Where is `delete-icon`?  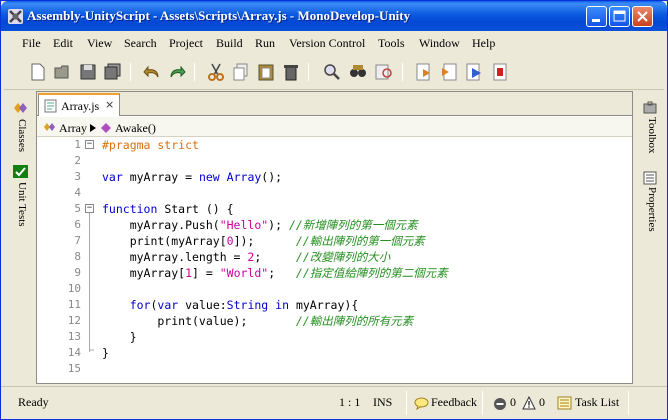 delete-icon is located at coordinates (291, 72).